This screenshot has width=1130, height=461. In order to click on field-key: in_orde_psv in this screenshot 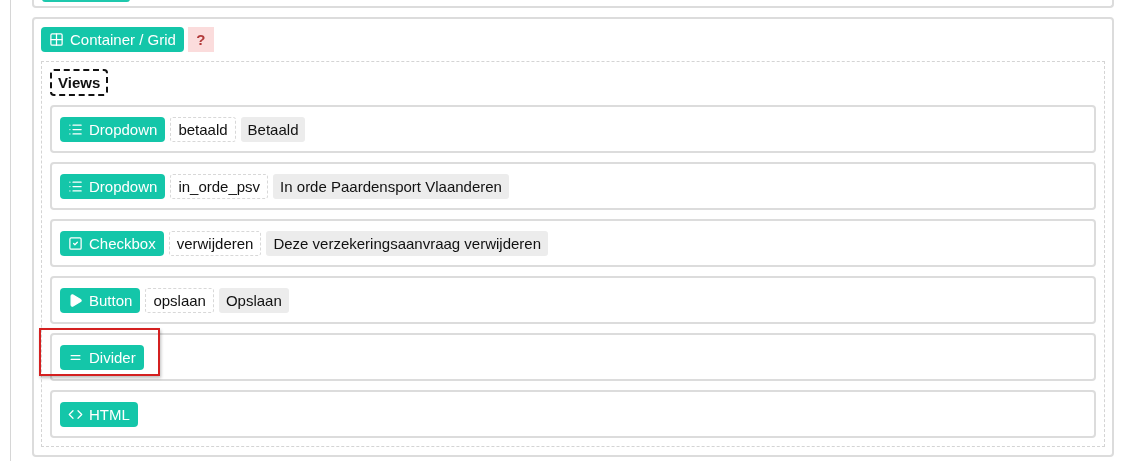, I will do `click(219, 186)`.